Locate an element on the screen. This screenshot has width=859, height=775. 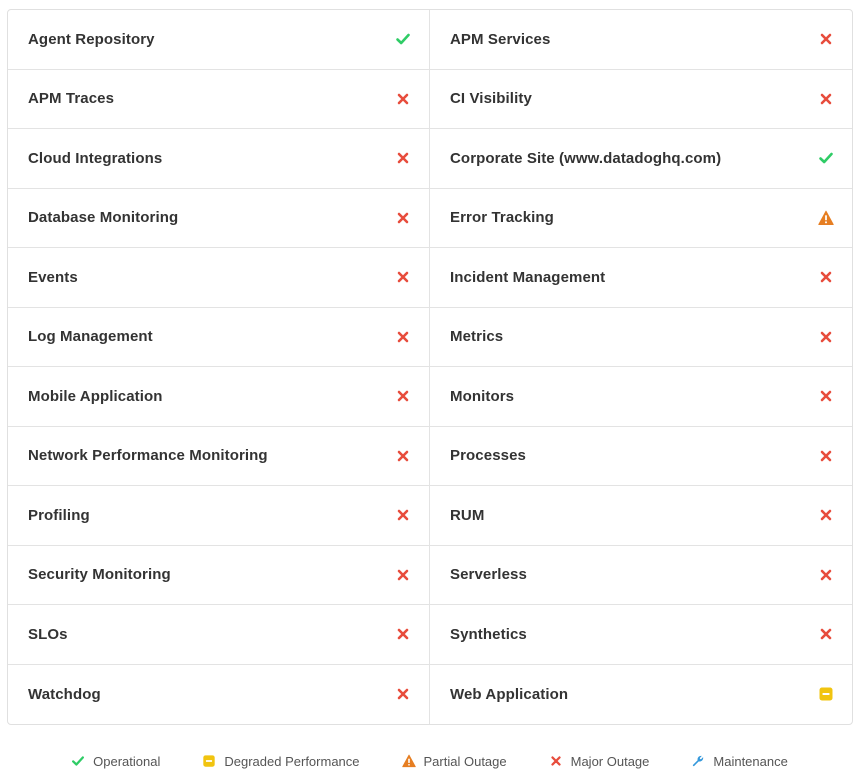
wrench-icon is located at coordinates (698, 761).